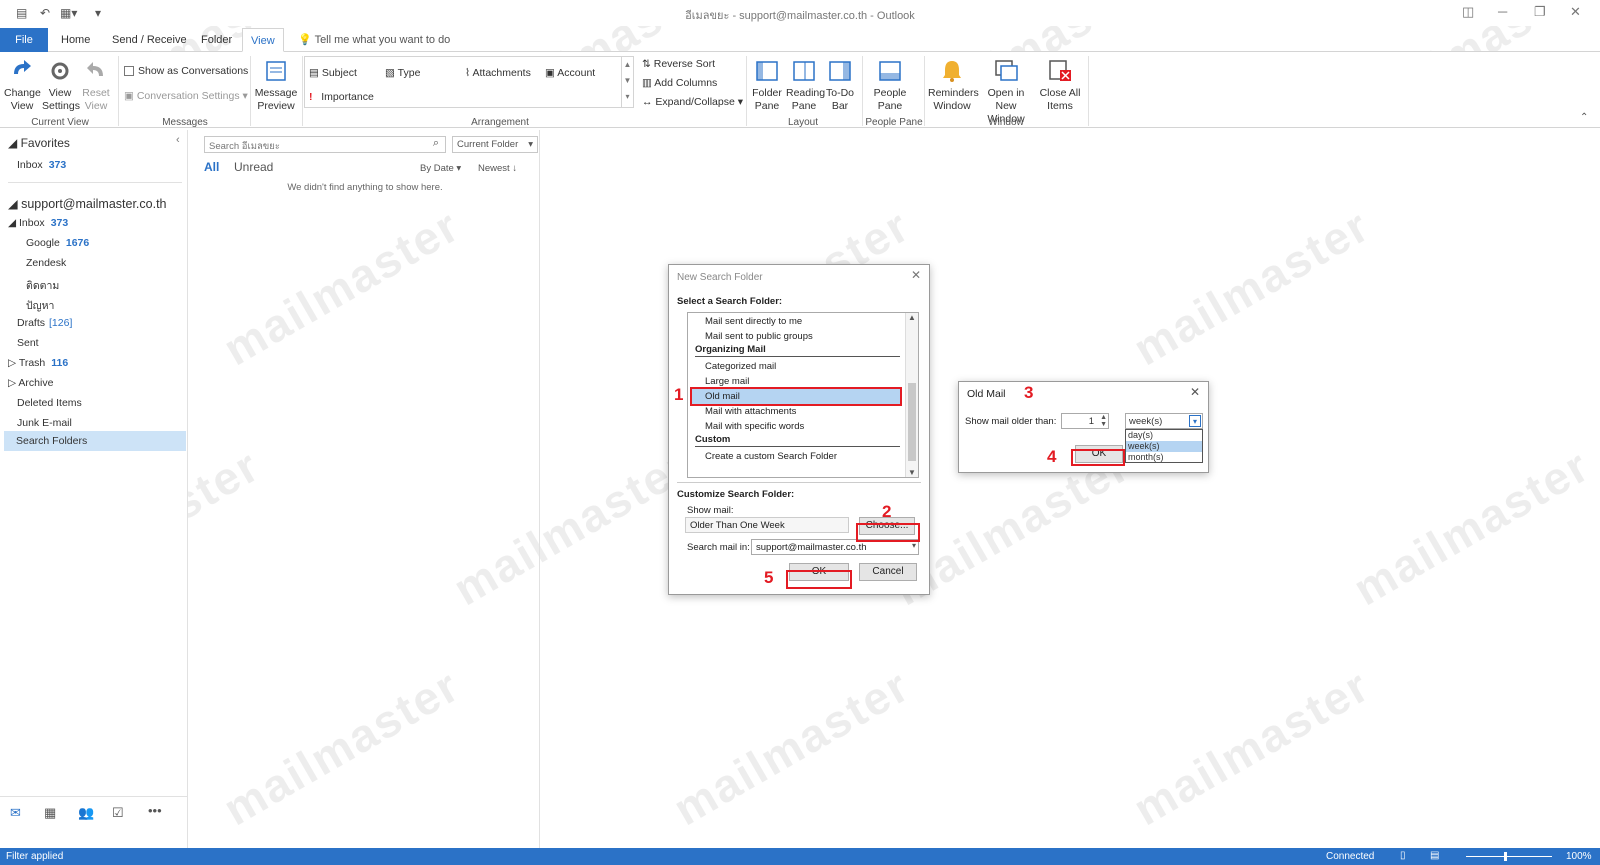 The width and height of the screenshot is (1600, 865). What do you see at coordinates (57, 243) in the screenshot?
I see `folder-google: Google 1676` at bounding box center [57, 243].